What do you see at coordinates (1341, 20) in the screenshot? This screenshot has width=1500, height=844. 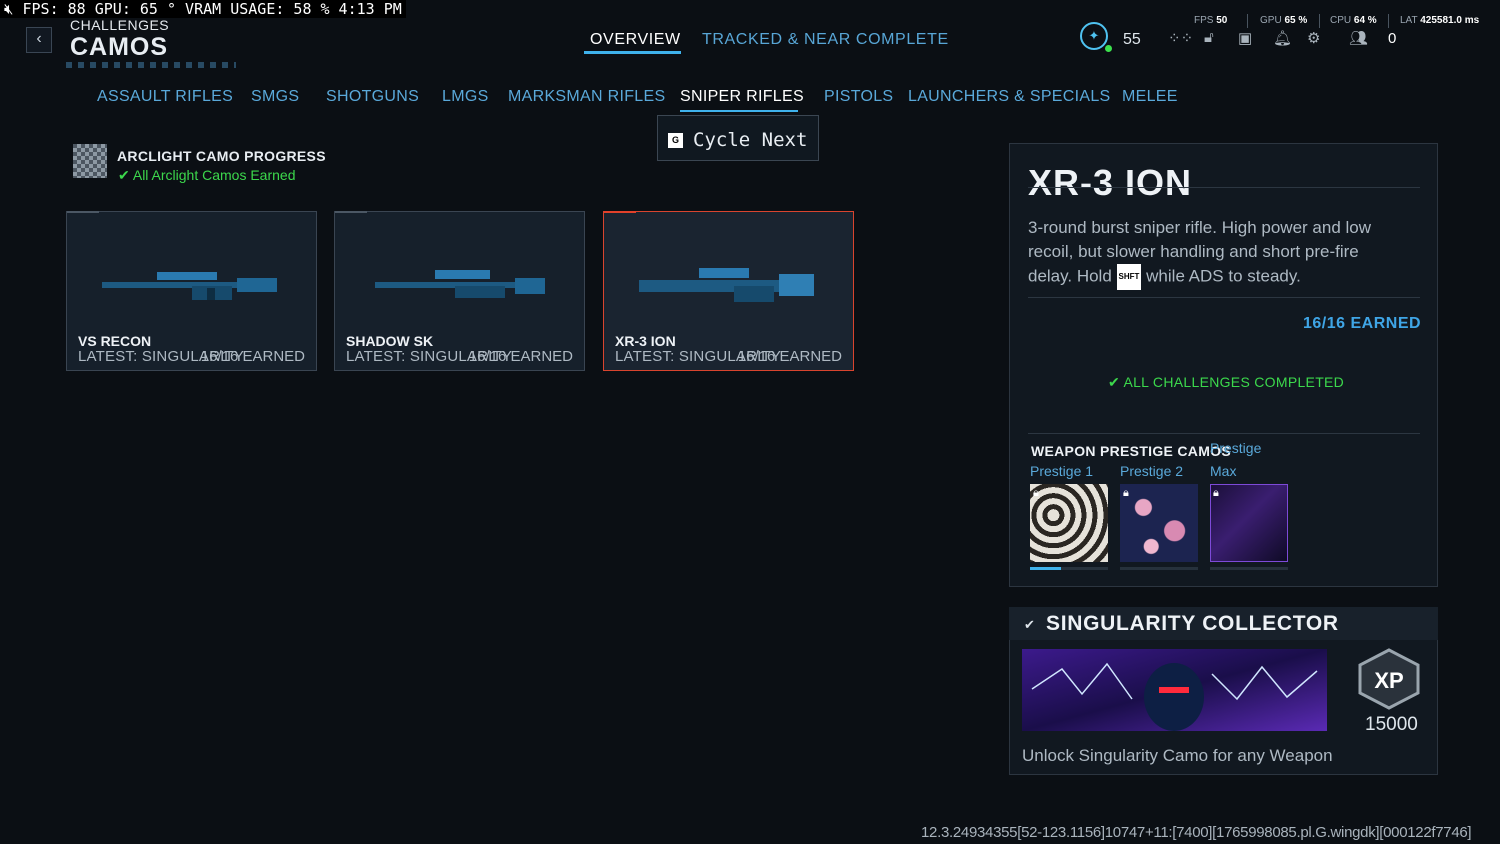 I see `perf-label: CPU` at bounding box center [1341, 20].